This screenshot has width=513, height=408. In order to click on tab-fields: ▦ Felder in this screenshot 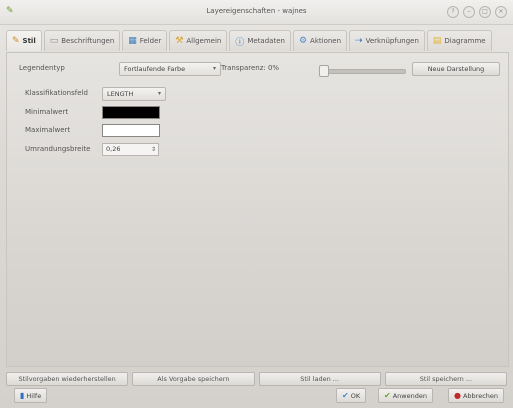, I will do `click(145, 40)`.